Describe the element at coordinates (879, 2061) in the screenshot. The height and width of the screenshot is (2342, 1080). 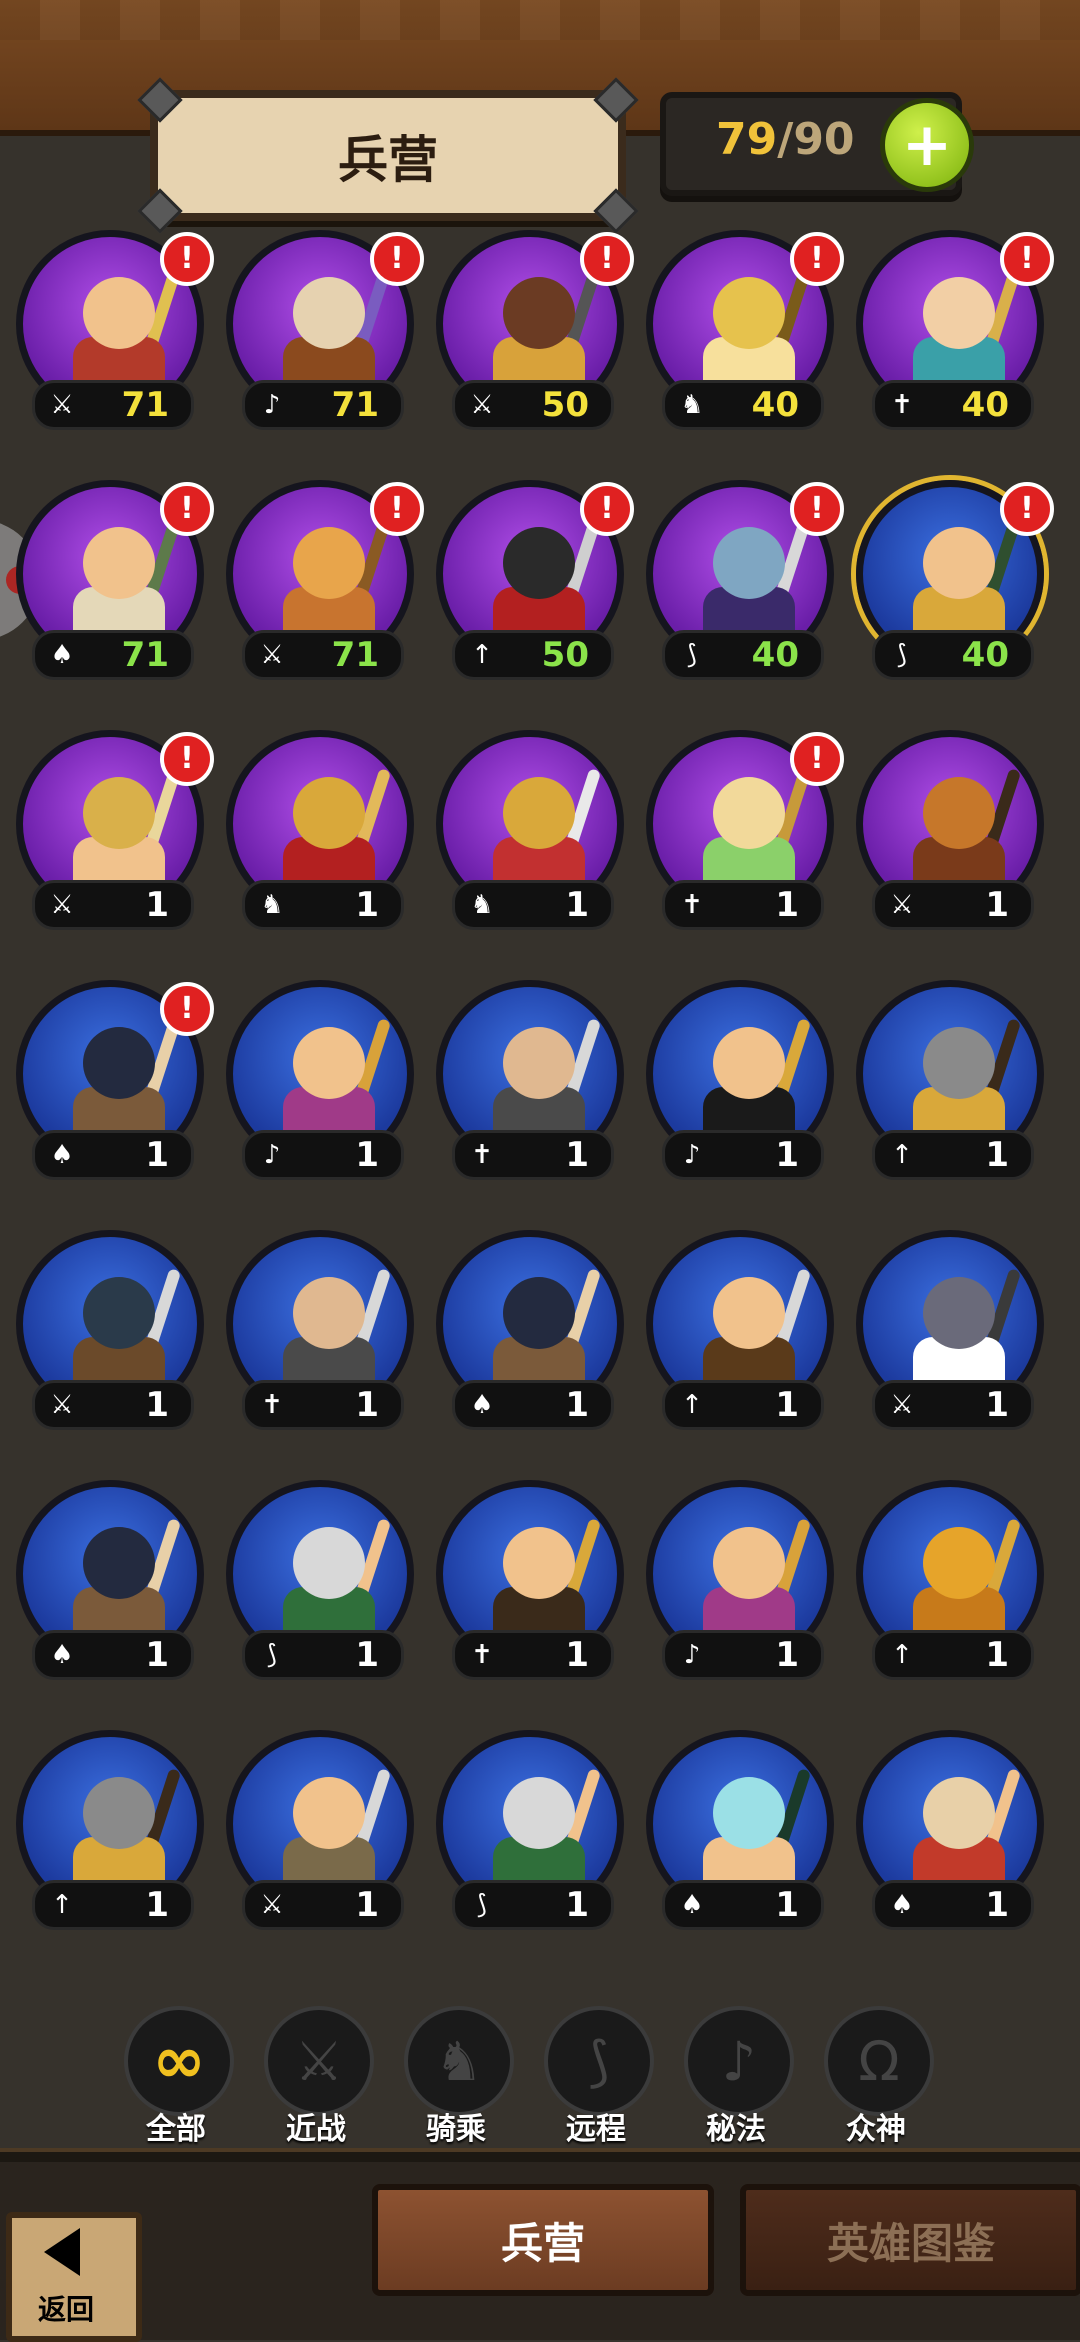
I see `omega-icon: Ω` at that location.